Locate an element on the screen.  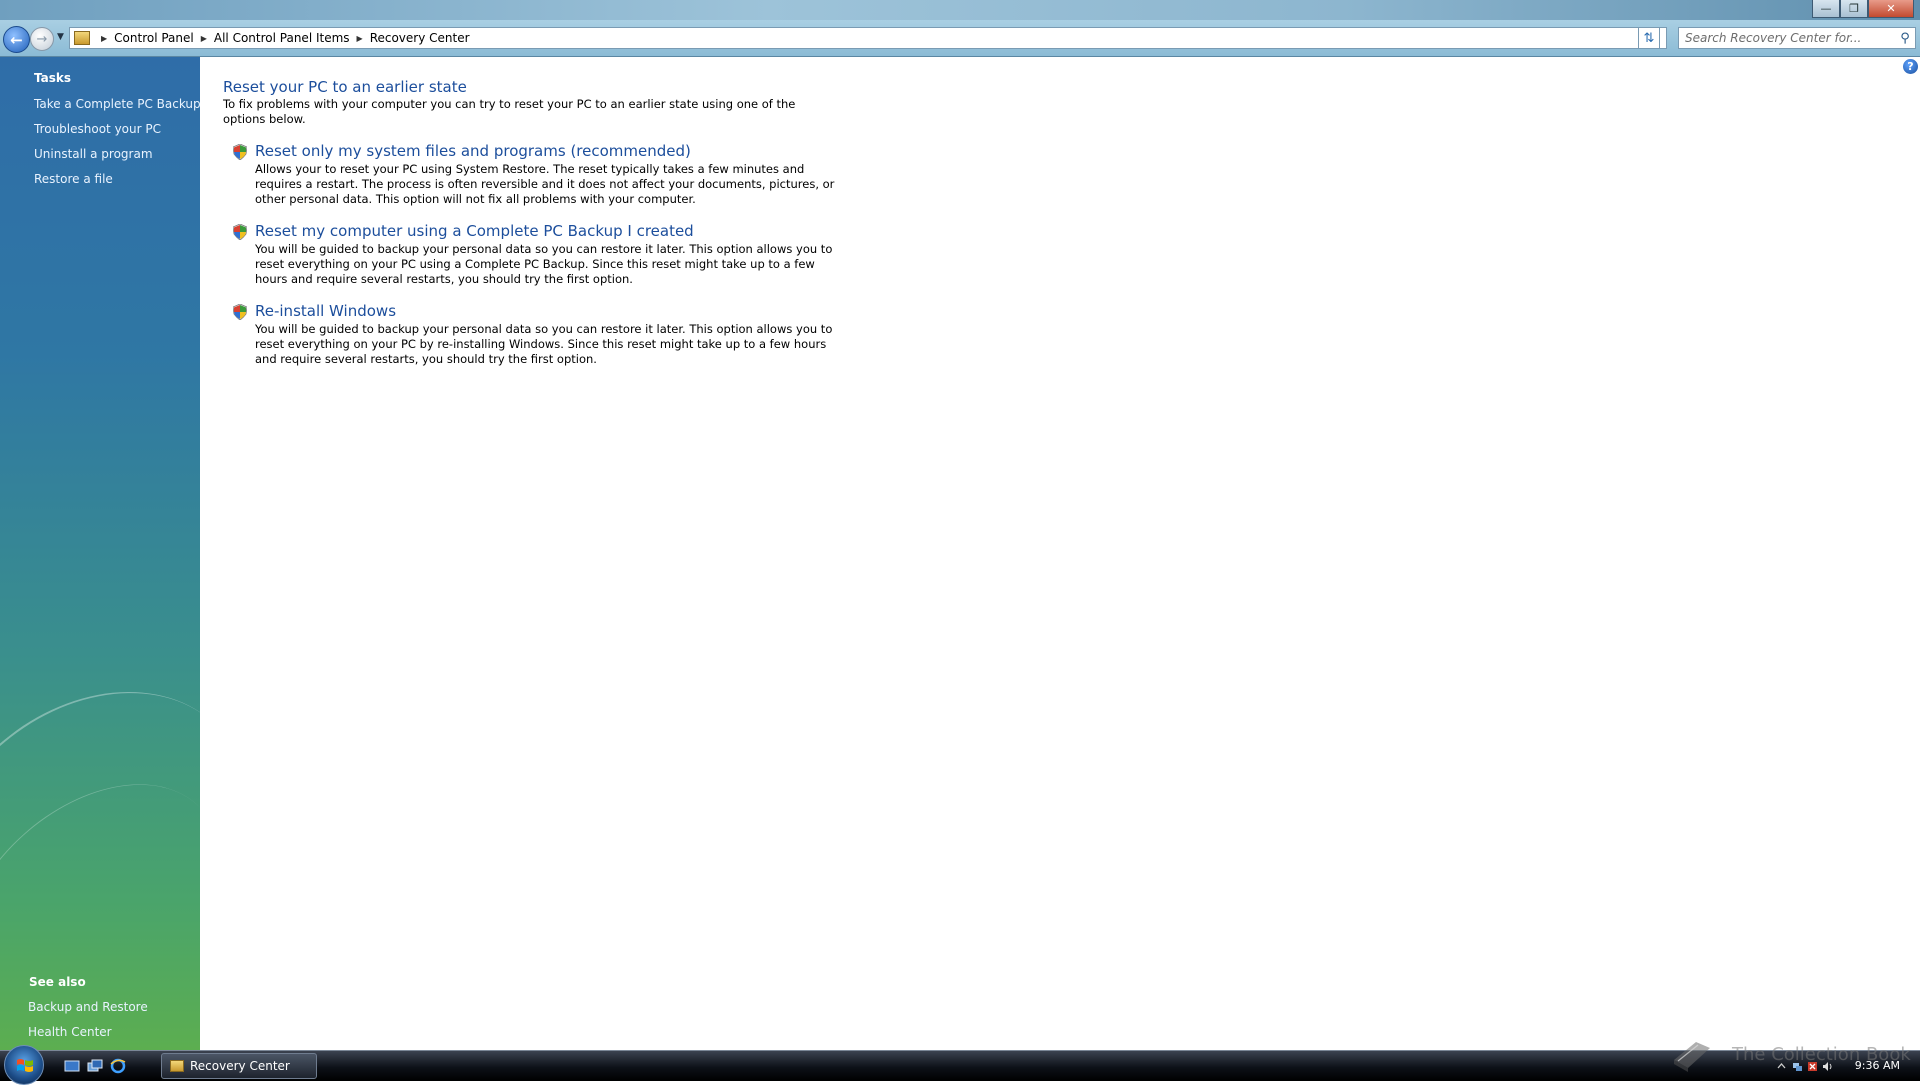
minimize-button: — is located at coordinates (1826, 9).